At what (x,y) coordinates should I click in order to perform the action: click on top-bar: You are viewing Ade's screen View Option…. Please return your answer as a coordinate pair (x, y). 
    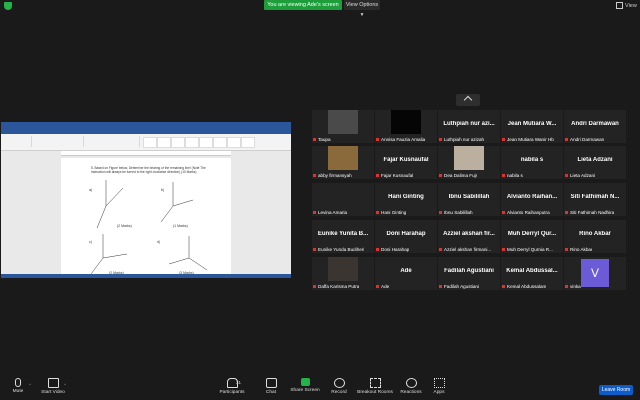
    Looking at the image, I should click on (320, 9).